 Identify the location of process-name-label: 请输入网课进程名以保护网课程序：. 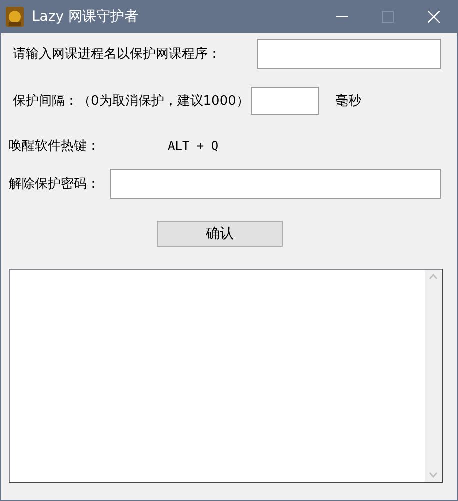
(117, 54).